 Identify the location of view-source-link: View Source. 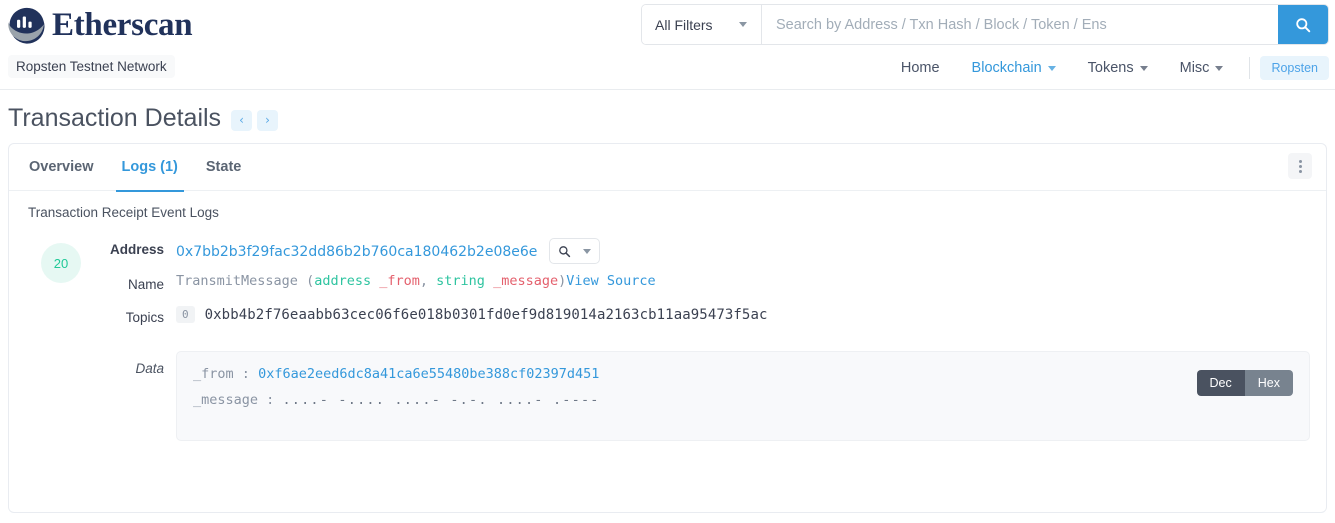
(610, 281).